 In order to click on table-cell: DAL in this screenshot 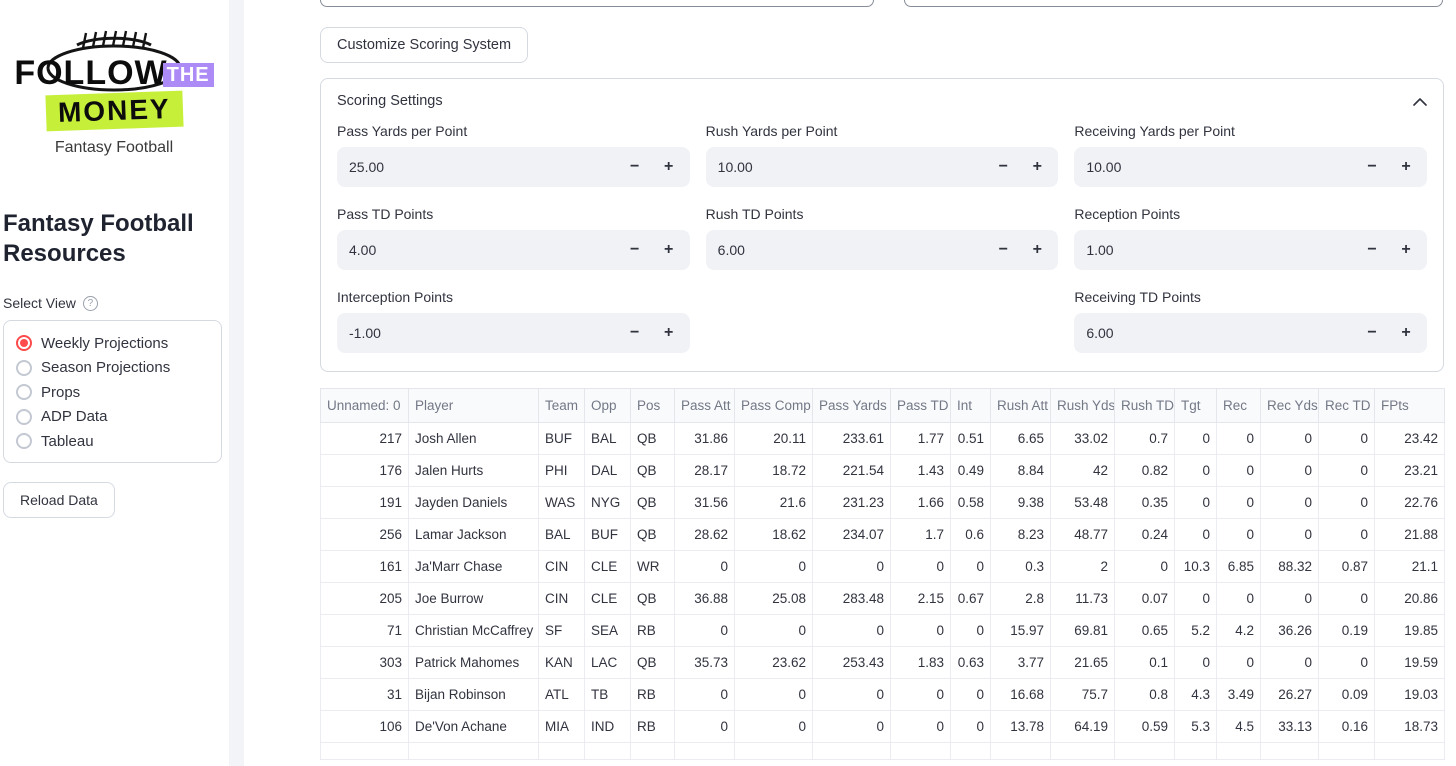, I will do `click(607, 470)`.